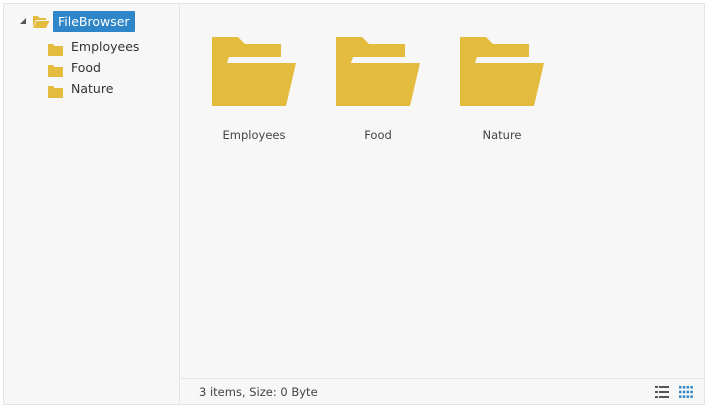 Image resolution: width=708 pixels, height=408 pixels. I want to click on tree-item-employees: Employees, so click(93, 46).